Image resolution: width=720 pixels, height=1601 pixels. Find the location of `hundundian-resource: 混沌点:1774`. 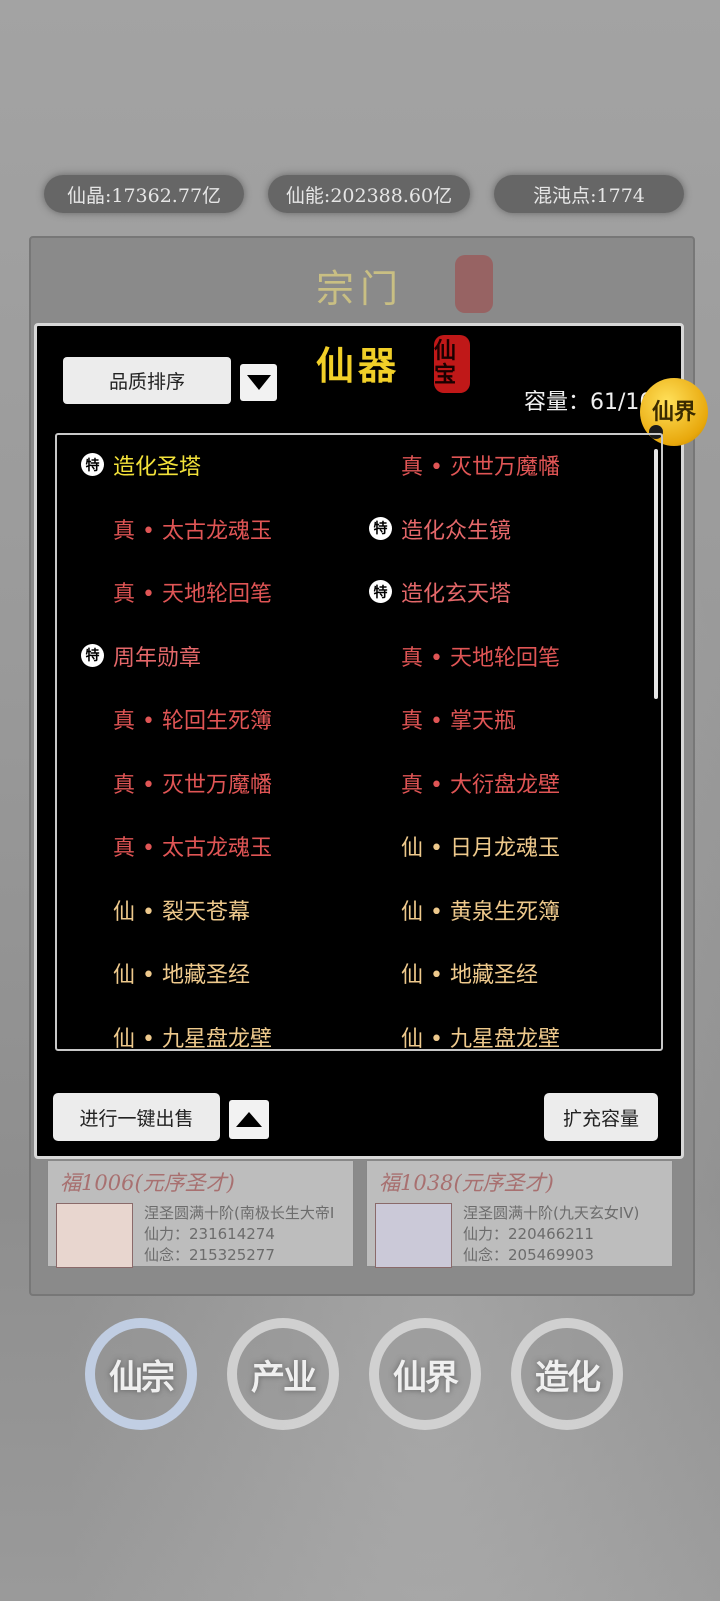

hundundian-resource: 混沌点:1774 is located at coordinates (589, 194).